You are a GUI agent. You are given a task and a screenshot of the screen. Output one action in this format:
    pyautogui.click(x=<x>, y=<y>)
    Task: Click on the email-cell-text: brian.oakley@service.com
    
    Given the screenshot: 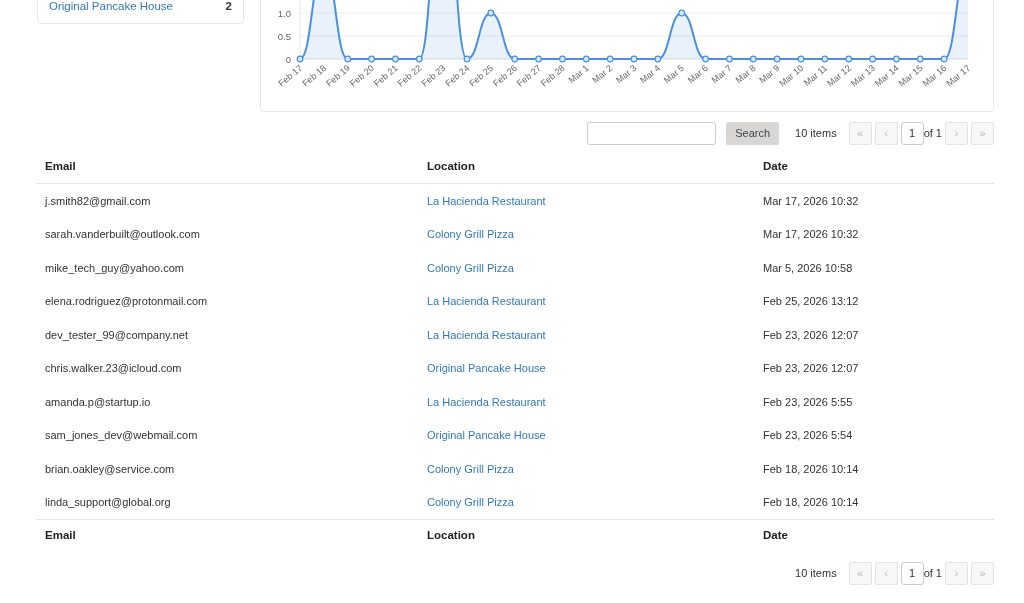 What is the action you would take?
    pyautogui.click(x=110, y=469)
    